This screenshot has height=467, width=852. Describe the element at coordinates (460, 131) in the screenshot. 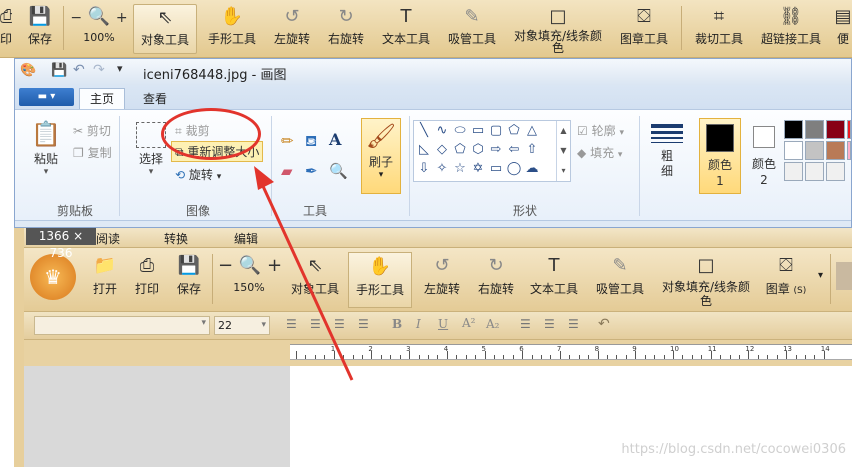

I see `oval-shape-icon: ⬭` at that location.